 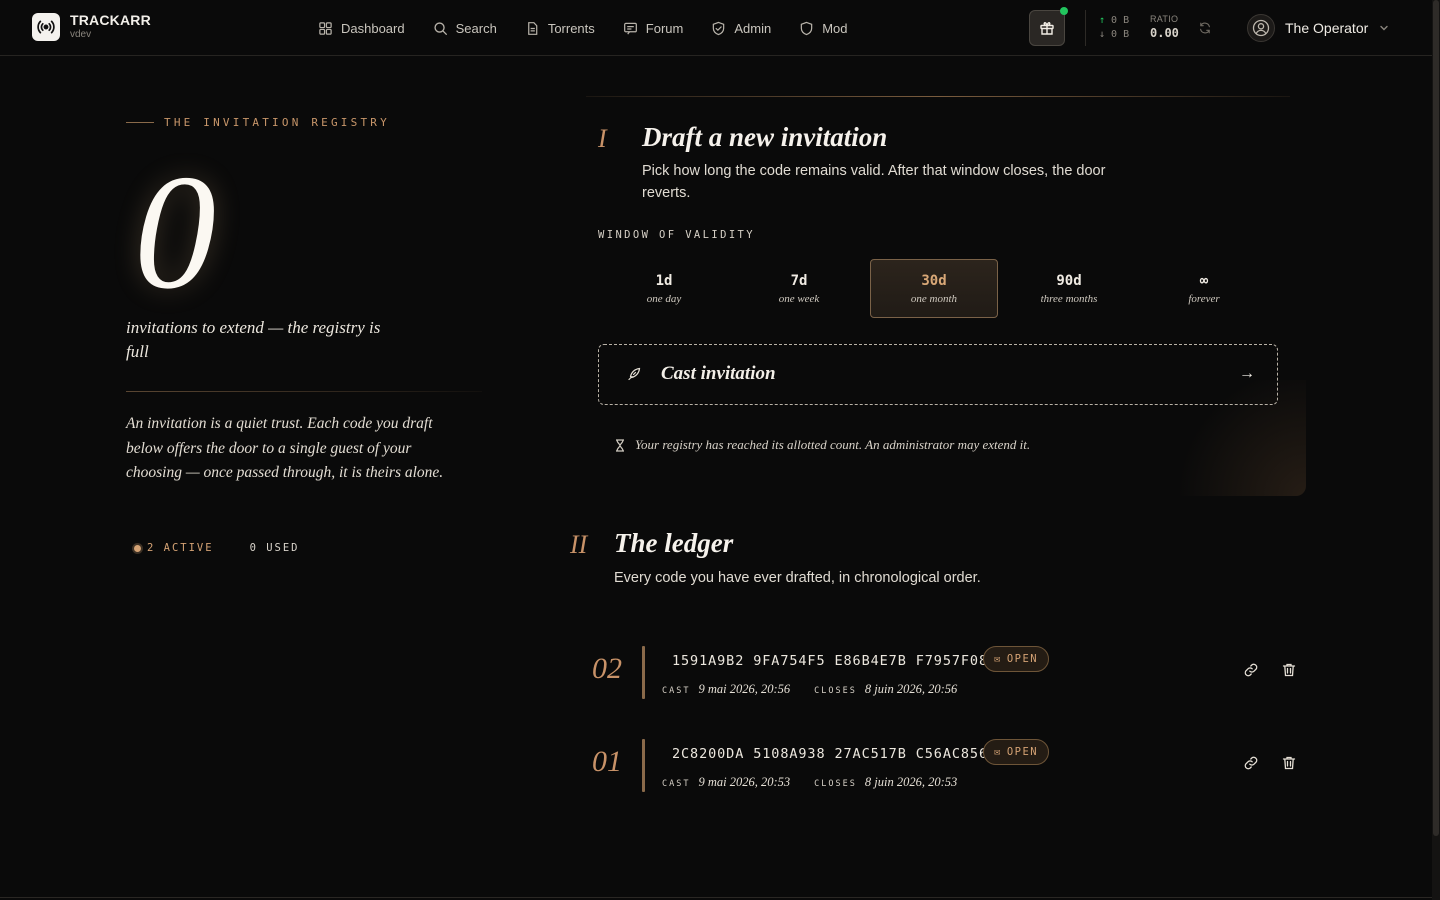 I want to click on brand: TRACKARR vdev, so click(x=91, y=27).